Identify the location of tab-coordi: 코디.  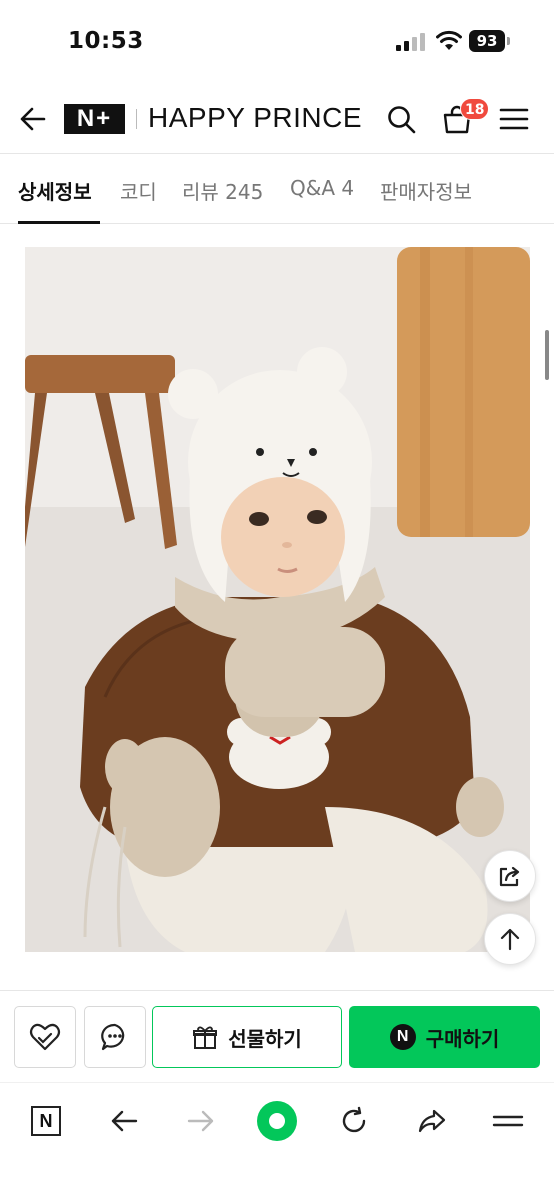
(138, 190).